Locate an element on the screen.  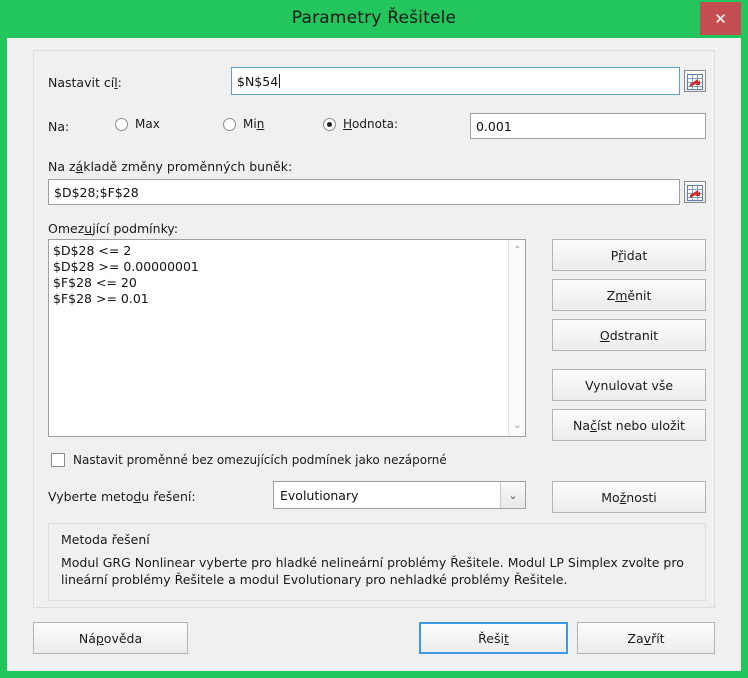
close-icon: ✕ is located at coordinates (720, 19).